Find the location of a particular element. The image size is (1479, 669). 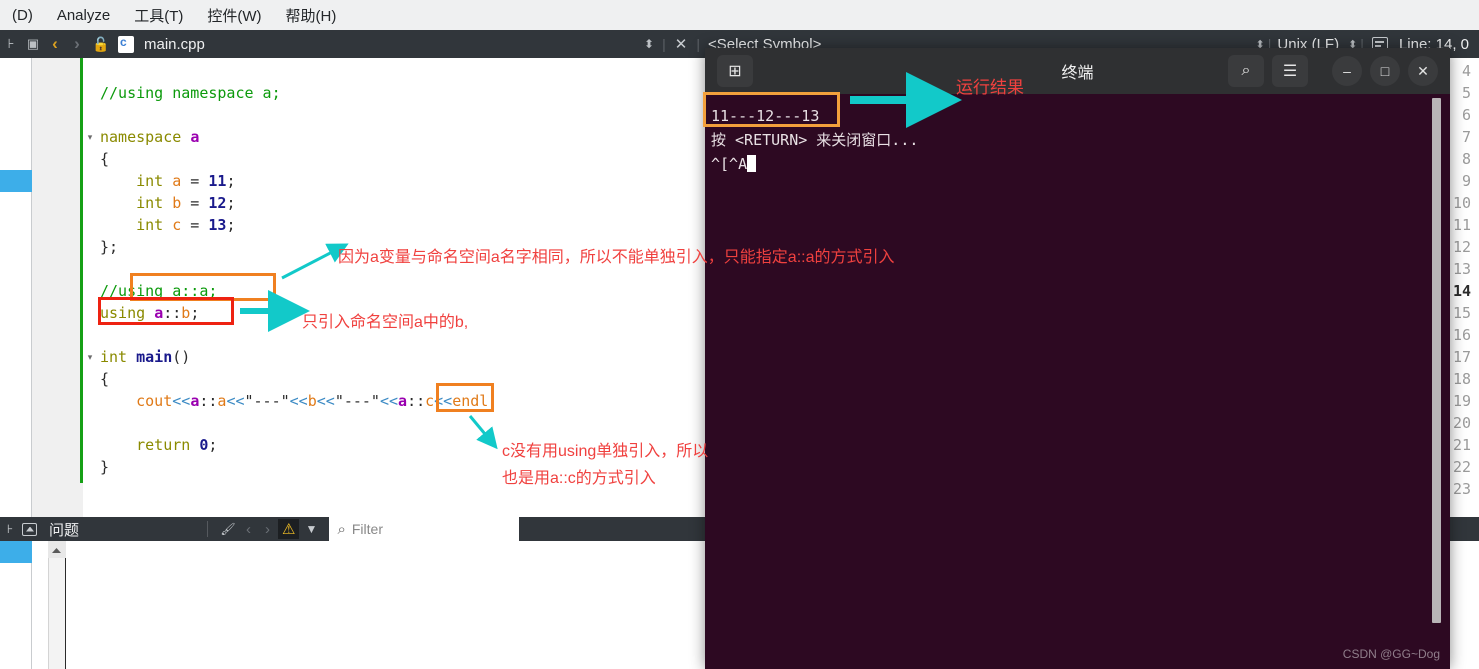

menu-item-help: 帮助(H) is located at coordinates (311, 15).